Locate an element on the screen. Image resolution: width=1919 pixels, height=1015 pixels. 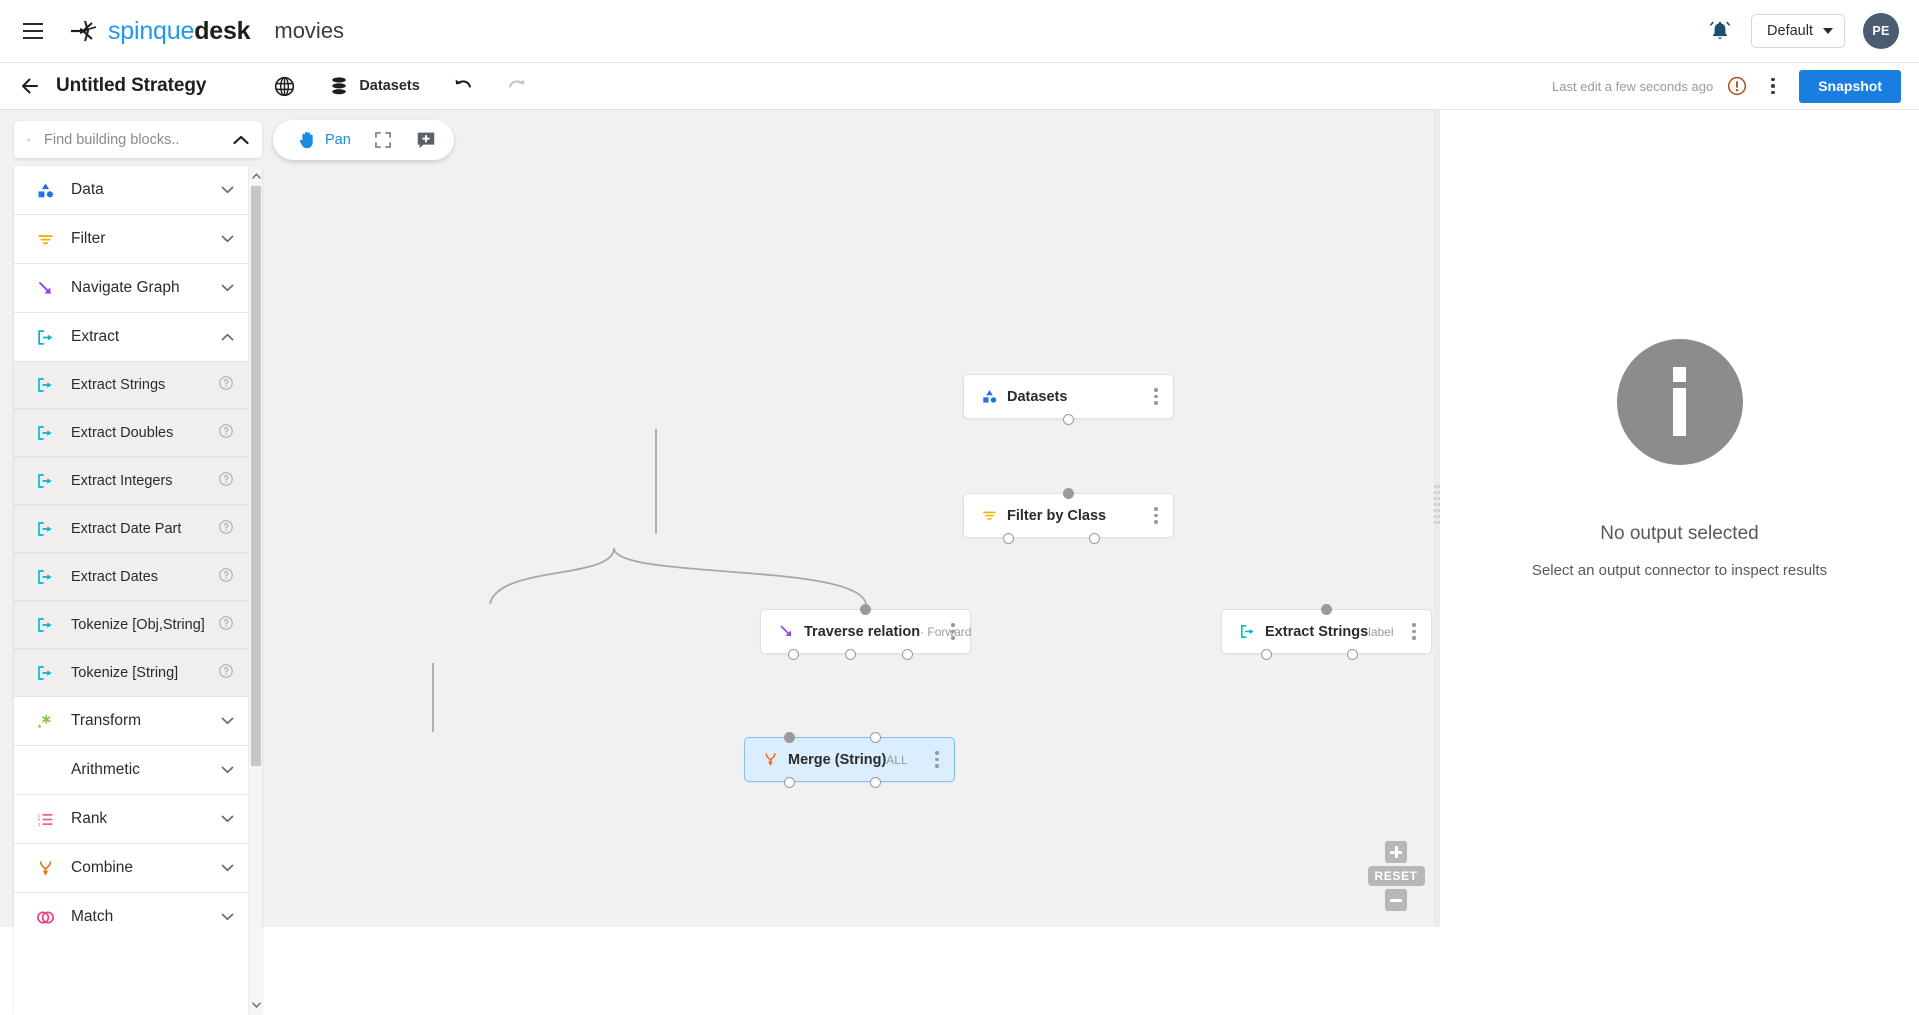
brand-logo-area: spinquedesk is located at coordinates (160, 30).